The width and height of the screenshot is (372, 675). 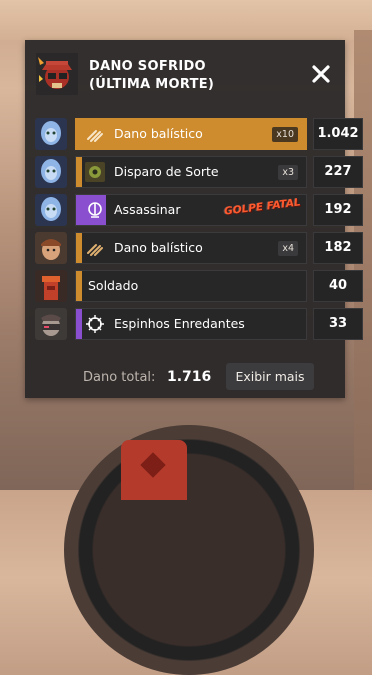 I want to click on thorns-icon, so click(x=95, y=324).